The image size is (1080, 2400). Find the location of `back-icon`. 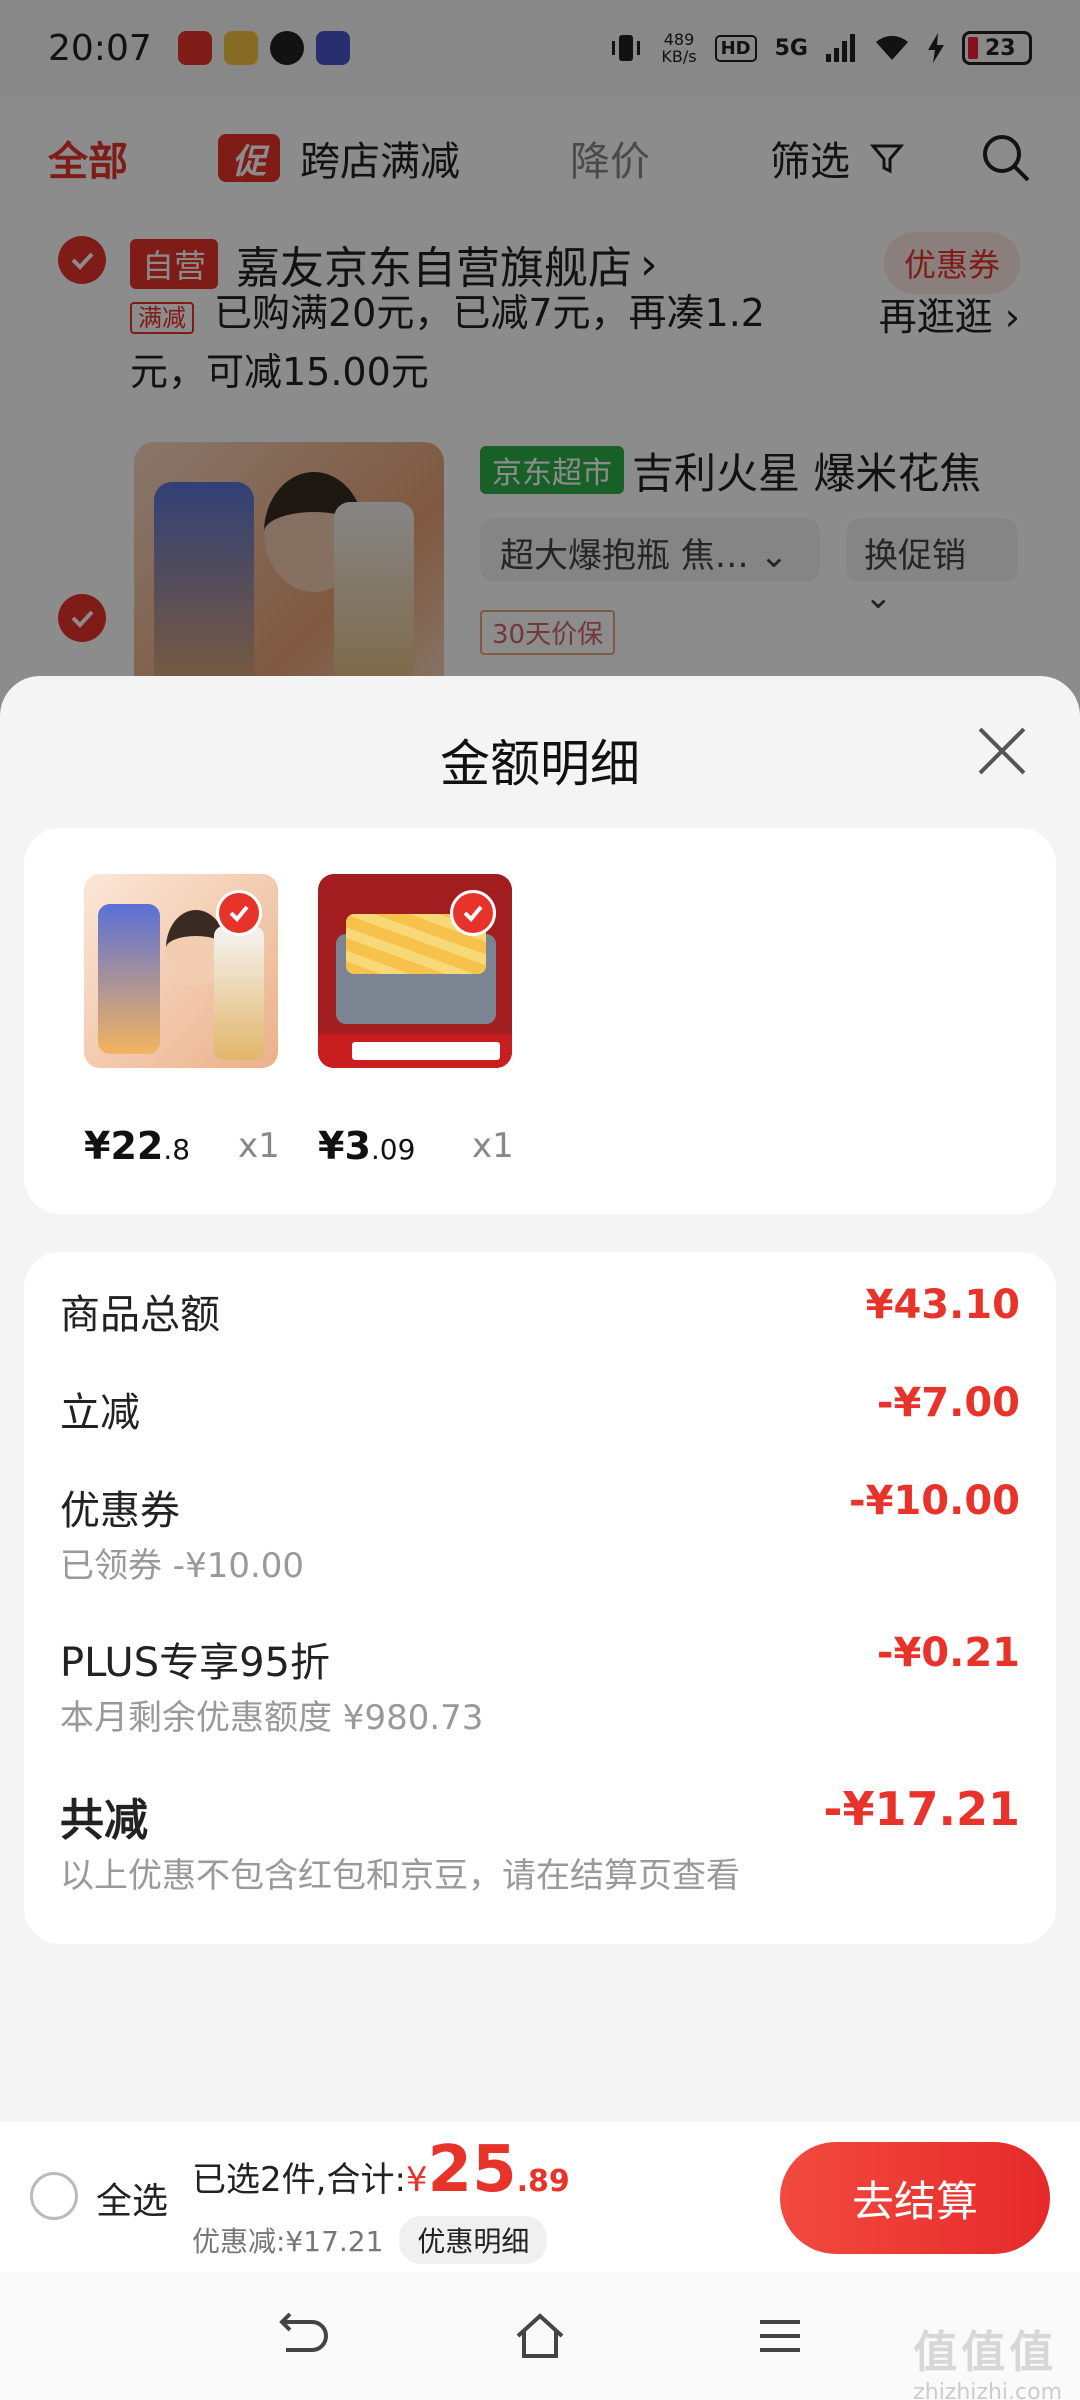

back-icon is located at coordinates (300, 2336).